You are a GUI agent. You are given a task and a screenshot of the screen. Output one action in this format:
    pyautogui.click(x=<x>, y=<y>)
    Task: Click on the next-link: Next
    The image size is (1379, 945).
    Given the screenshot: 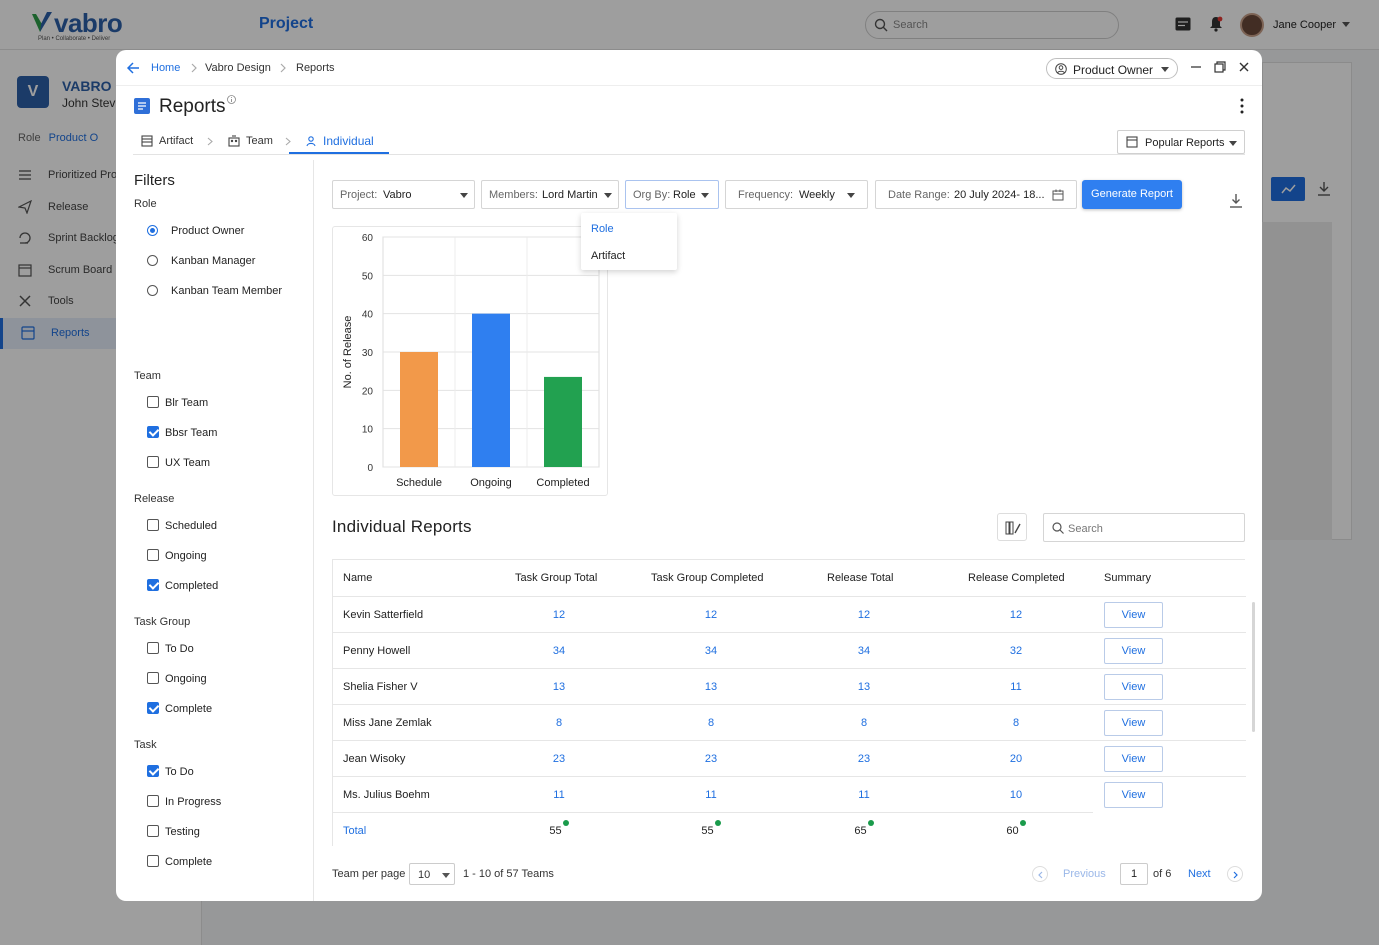 What is the action you would take?
    pyautogui.click(x=1199, y=874)
    